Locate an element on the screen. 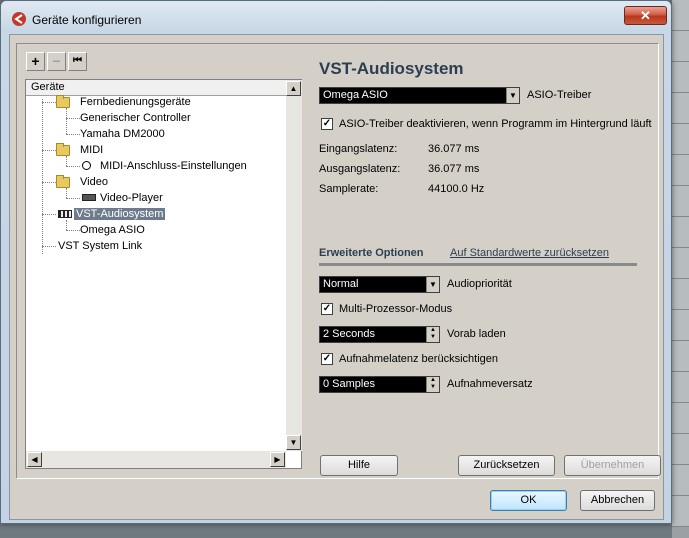 The image size is (689, 538). input-latency-value: 36.077 ms is located at coordinates (454, 149).